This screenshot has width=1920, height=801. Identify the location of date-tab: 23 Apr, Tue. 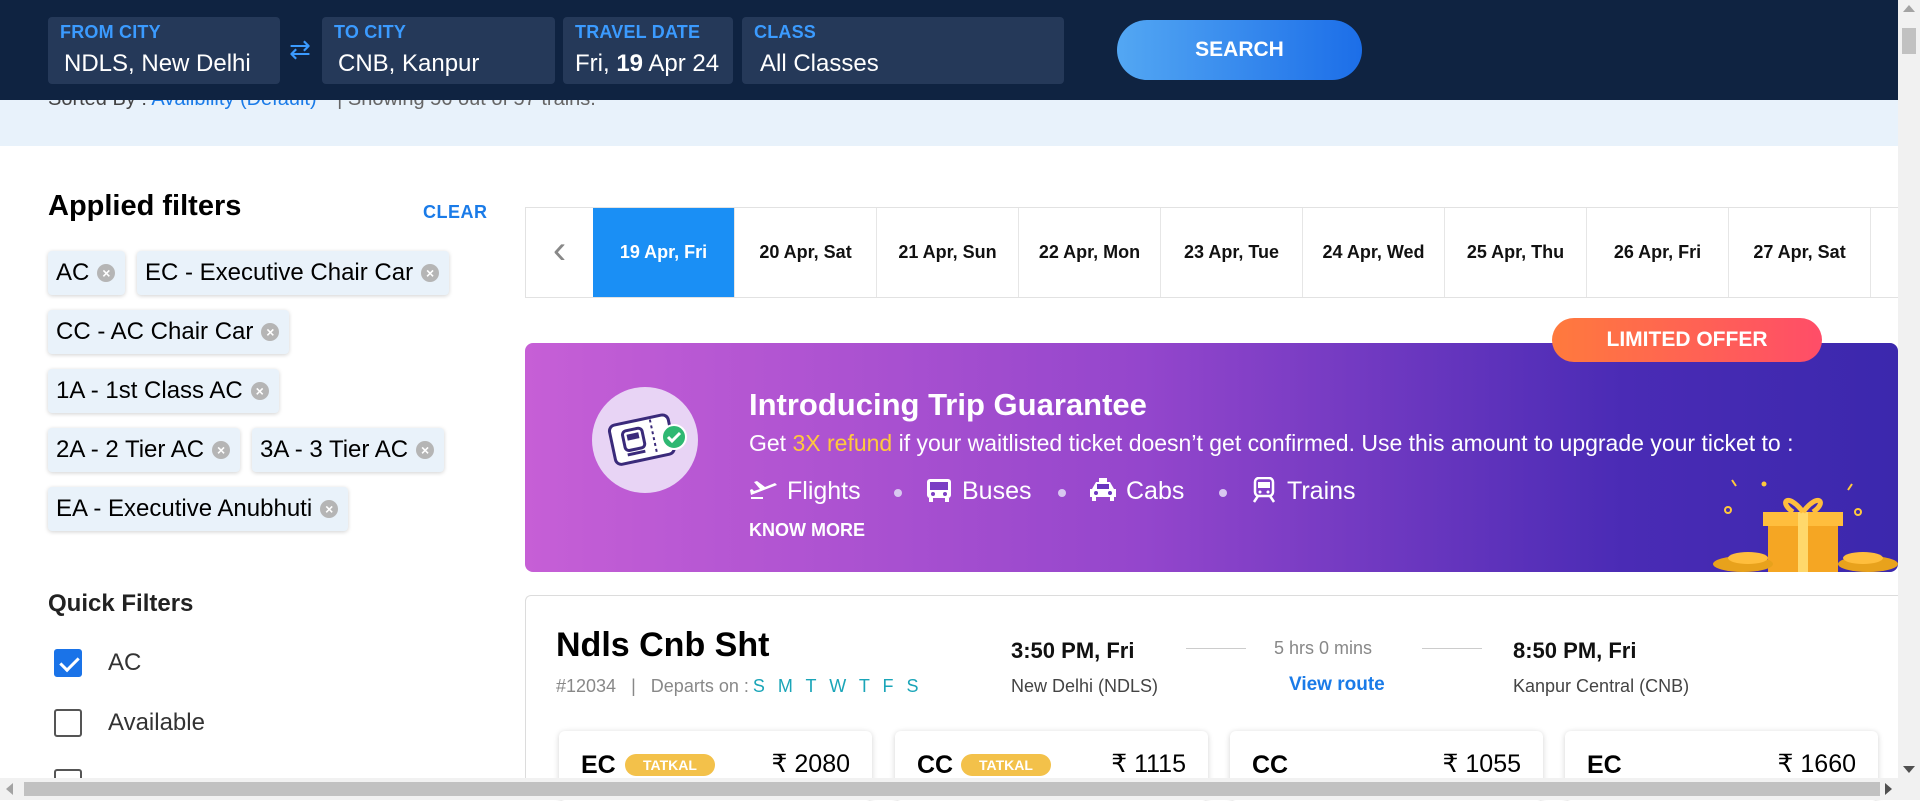
(1232, 252).